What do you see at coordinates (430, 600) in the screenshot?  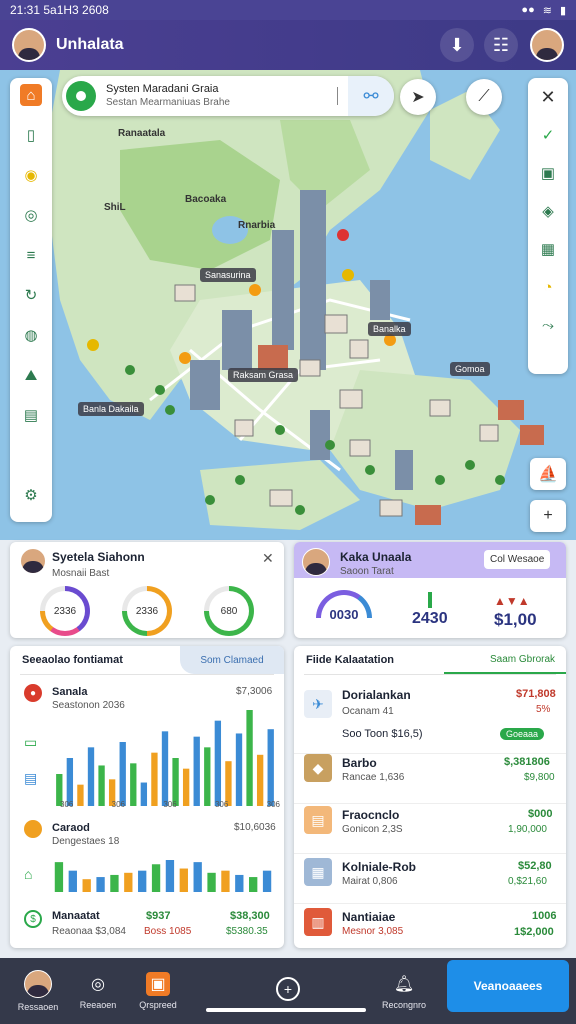 I see `profile-mini-bar` at bounding box center [430, 600].